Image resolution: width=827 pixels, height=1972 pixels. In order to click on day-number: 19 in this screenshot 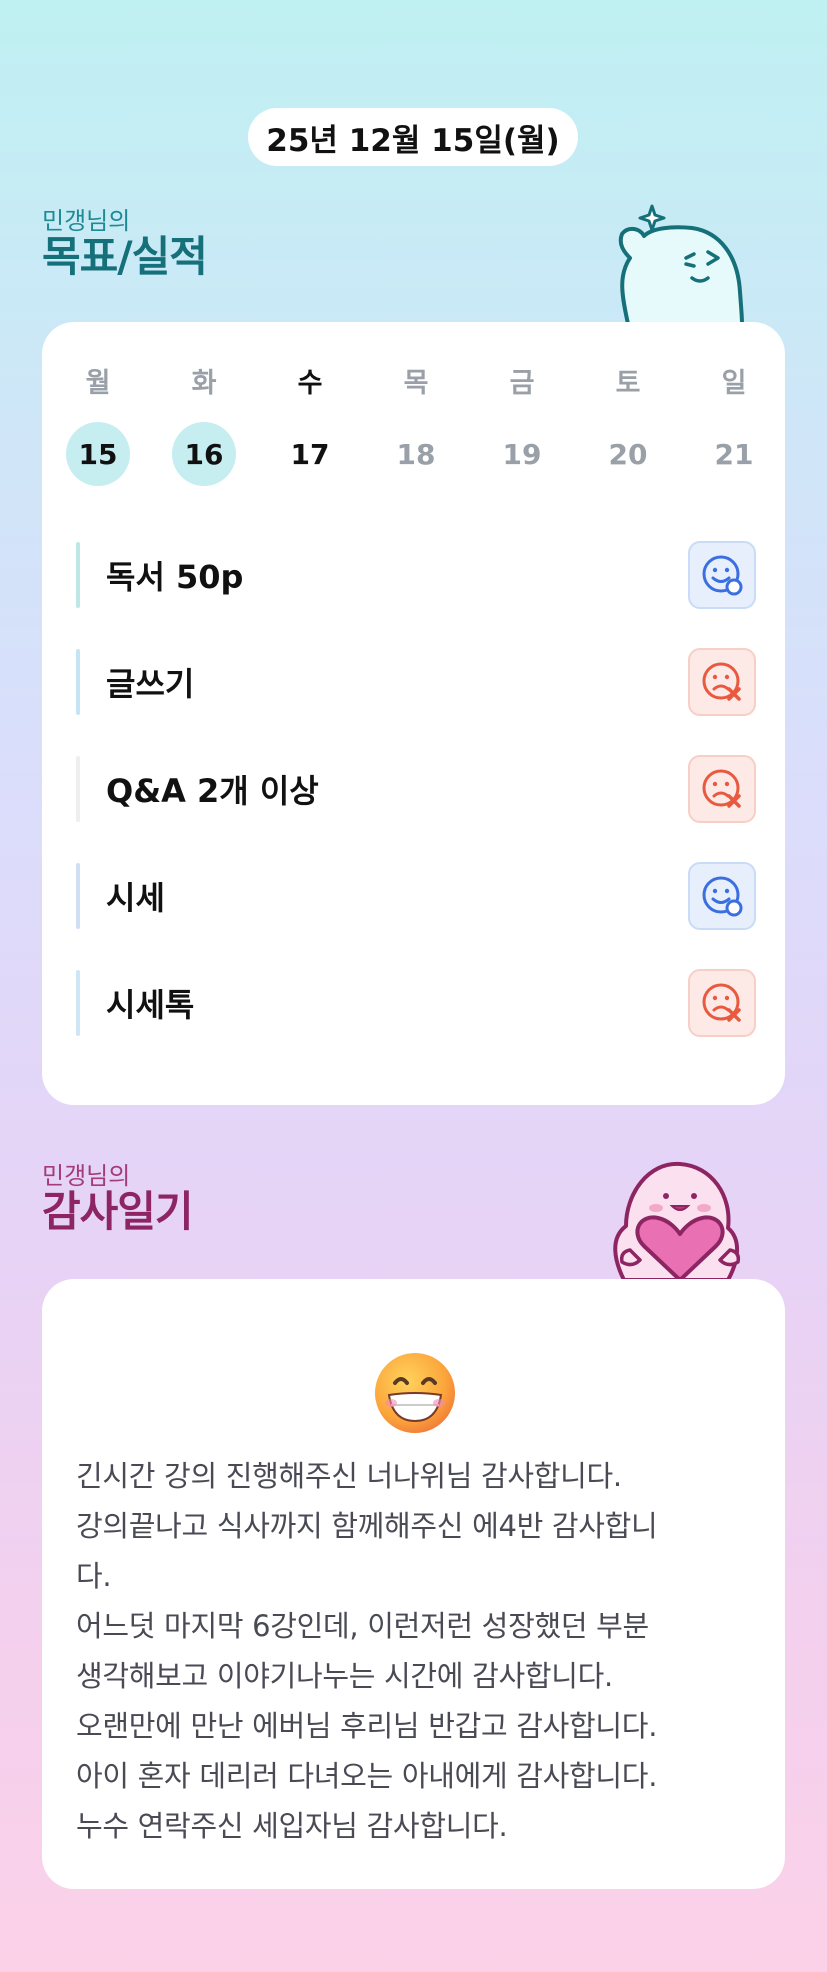, I will do `click(522, 454)`.